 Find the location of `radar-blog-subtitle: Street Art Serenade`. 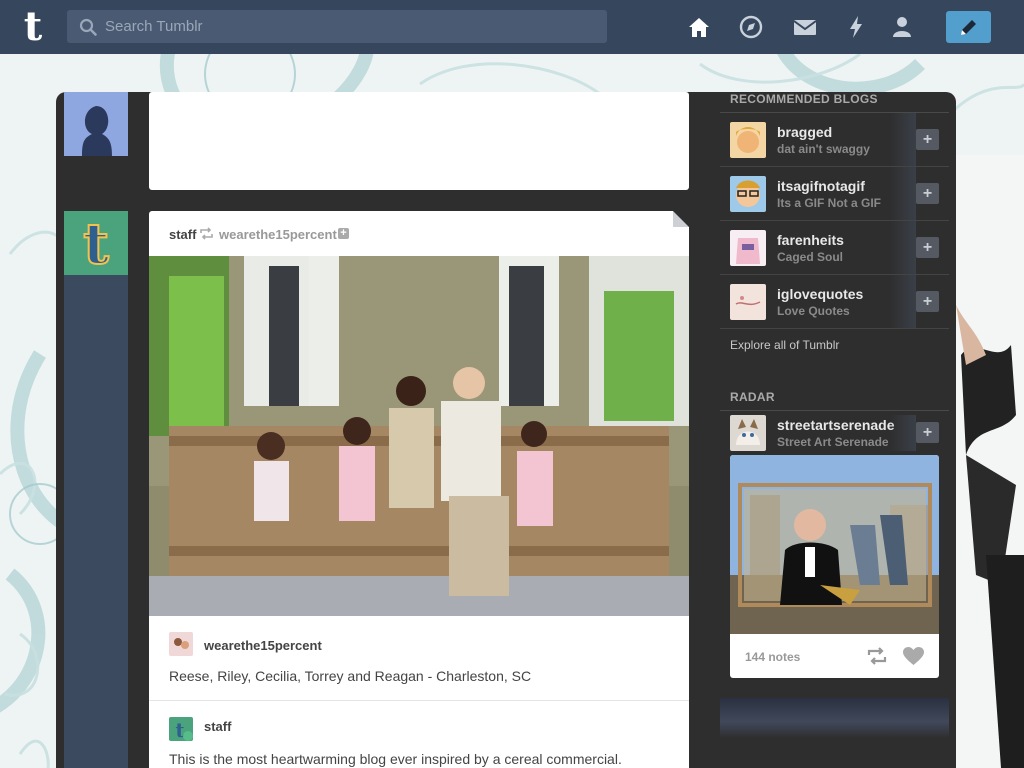

radar-blog-subtitle: Street Art Serenade is located at coordinates (833, 442).